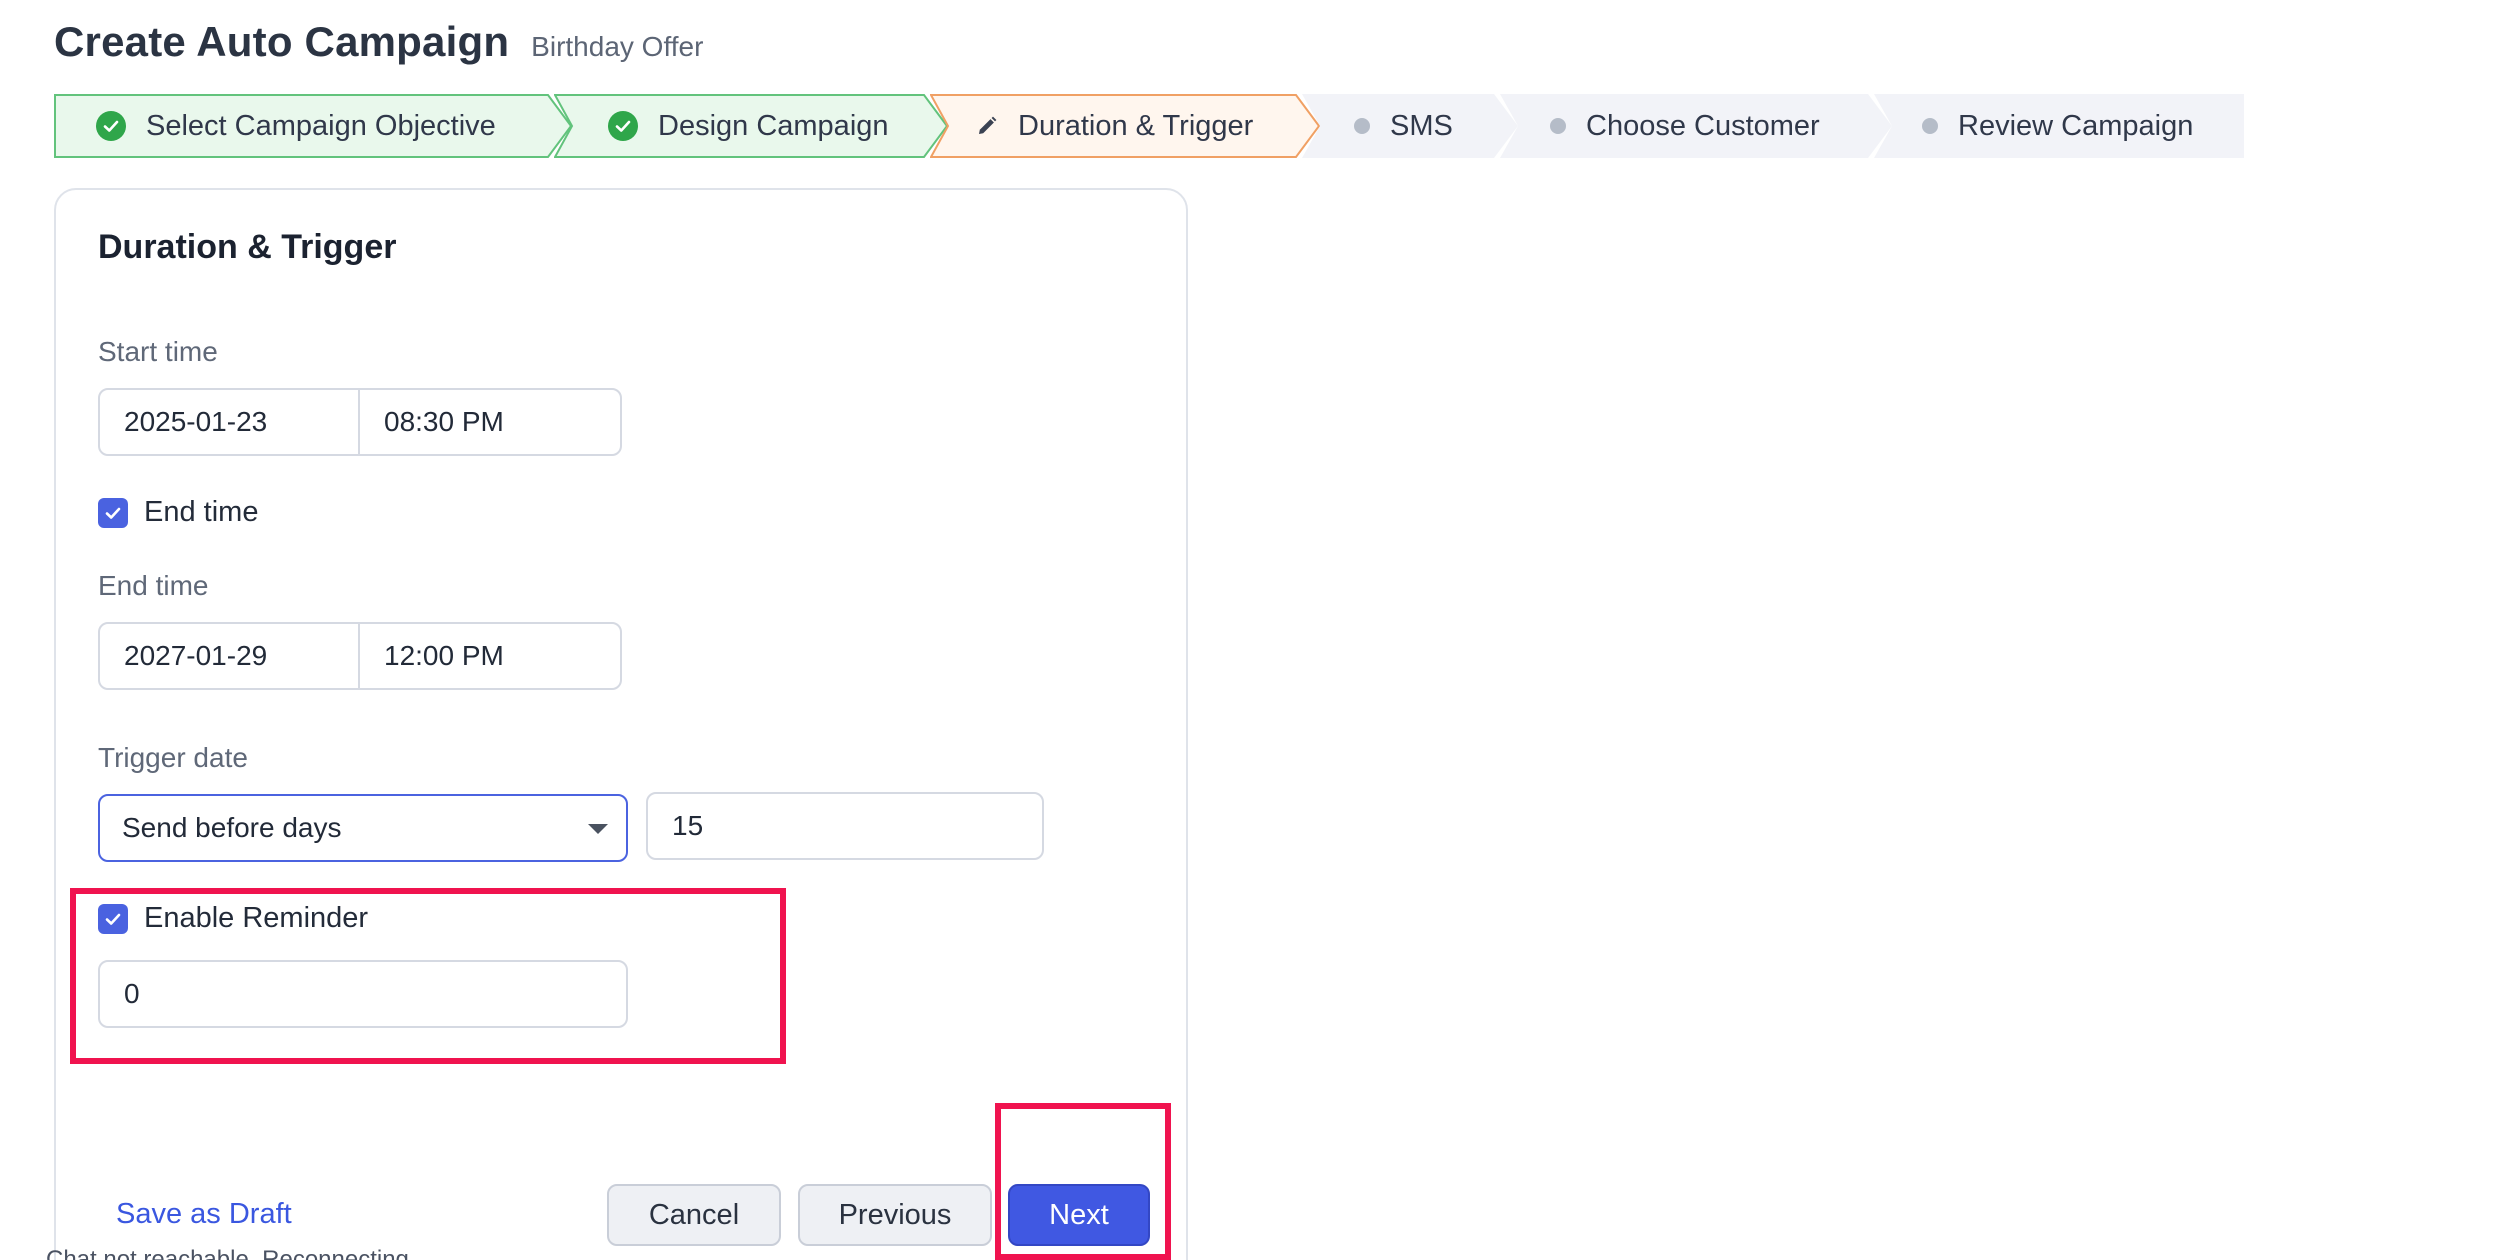 The height and width of the screenshot is (1260, 2506). Describe the element at coordinates (895, 1215) in the screenshot. I see `previous-button: Previous` at that location.